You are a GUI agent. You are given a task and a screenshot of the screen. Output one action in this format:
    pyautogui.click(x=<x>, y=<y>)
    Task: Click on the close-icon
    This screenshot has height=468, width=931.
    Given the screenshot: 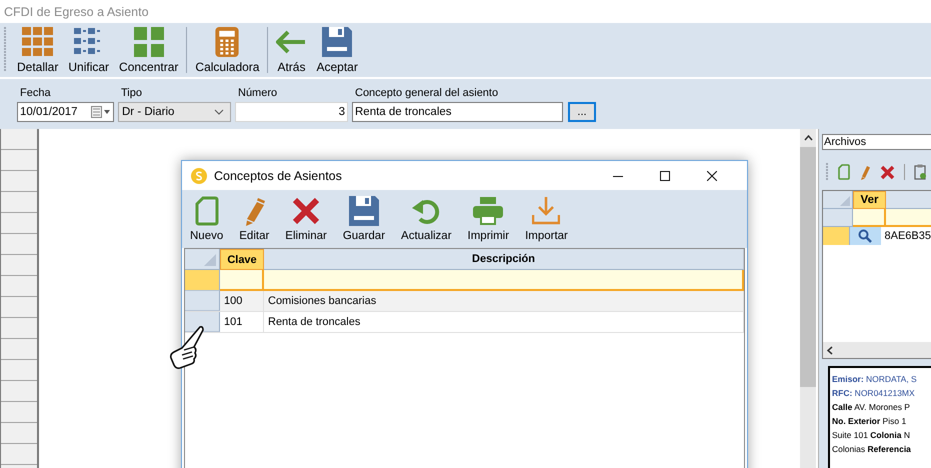 What is the action you would take?
    pyautogui.click(x=712, y=175)
    